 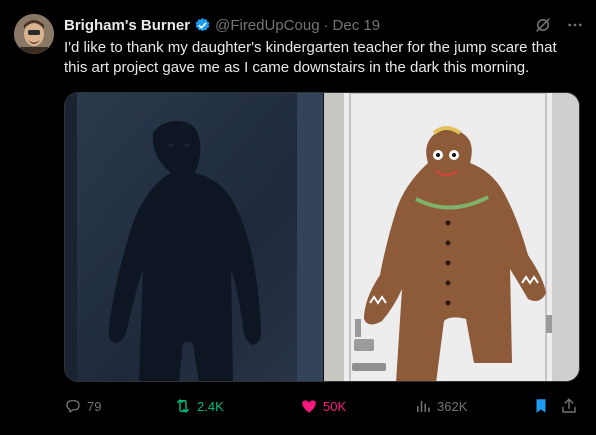 I want to click on action-bar: 79 2.4K 50K 362K, so click(x=324, y=406).